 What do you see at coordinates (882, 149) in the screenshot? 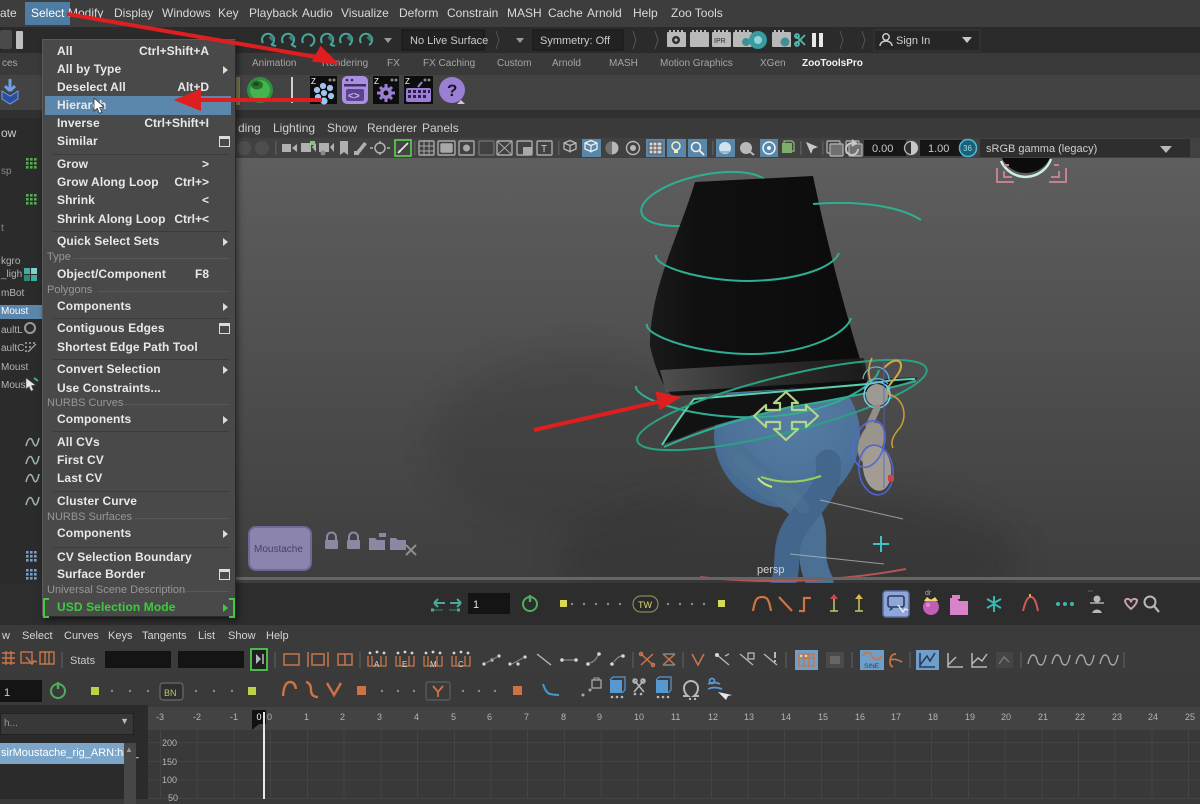
I see `svg-text: 0.00` at bounding box center [882, 149].